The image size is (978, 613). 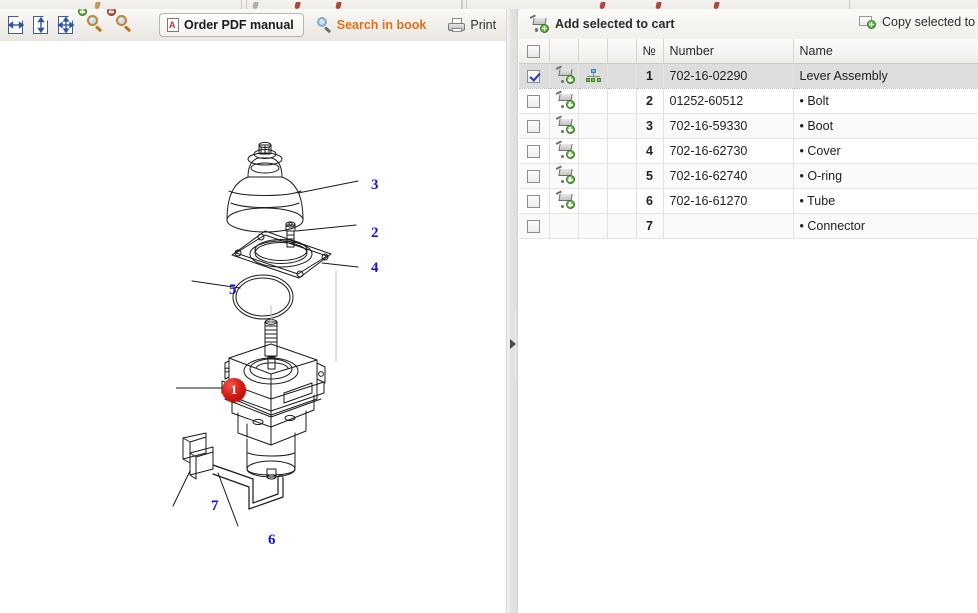 What do you see at coordinates (650, 201) in the screenshot?
I see `row-no: 6` at bounding box center [650, 201].